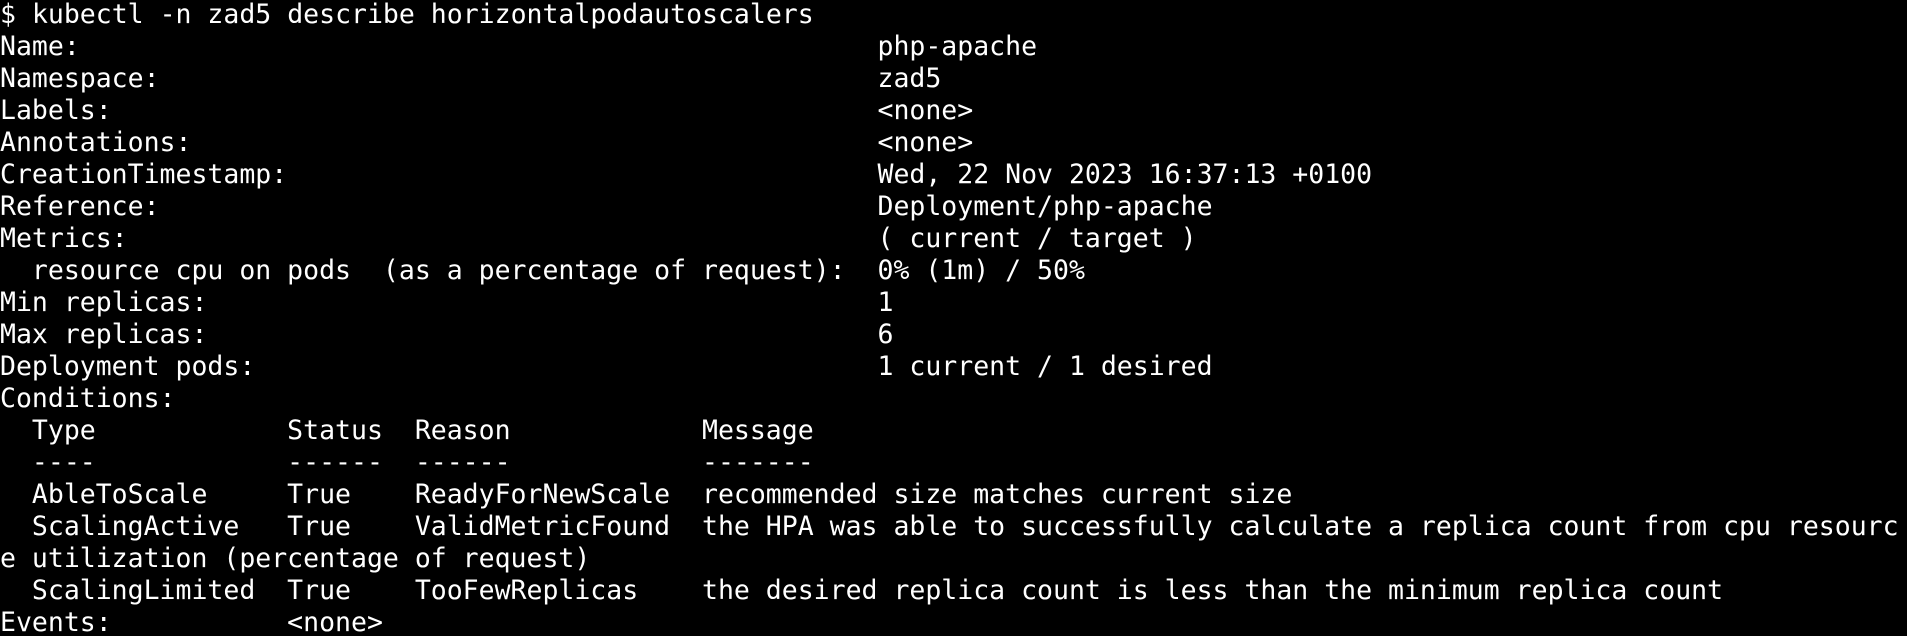 Image resolution: width=1907 pixels, height=636 pixels. I want to click on output-line: Labels: <none>, so click(487, 110).